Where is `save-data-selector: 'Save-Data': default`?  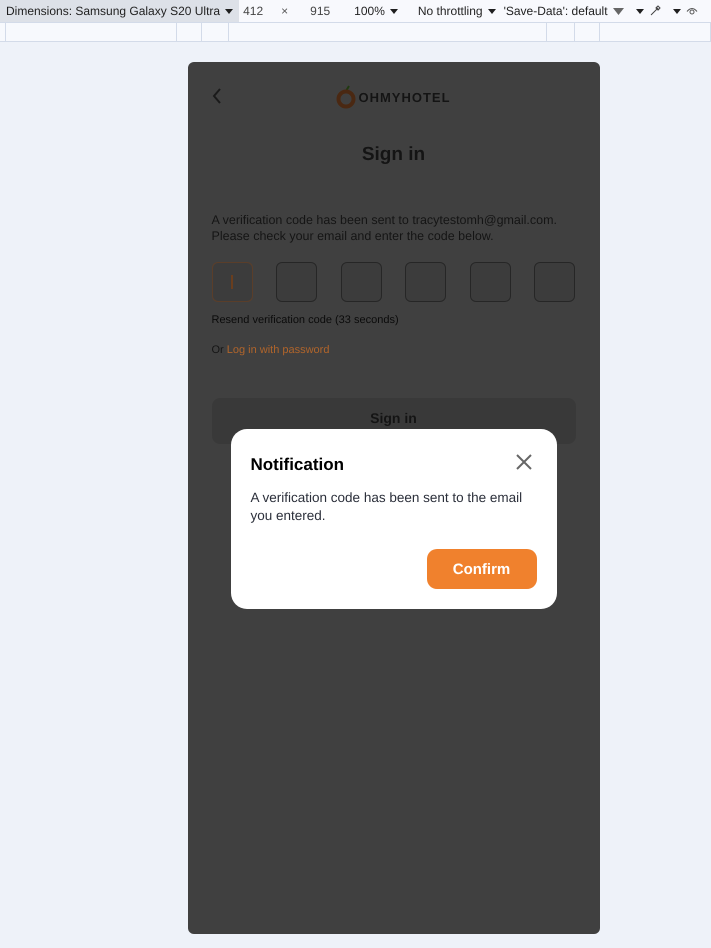 save-data-selector: 'Save-Data': default is located at coordinates (556, 11).